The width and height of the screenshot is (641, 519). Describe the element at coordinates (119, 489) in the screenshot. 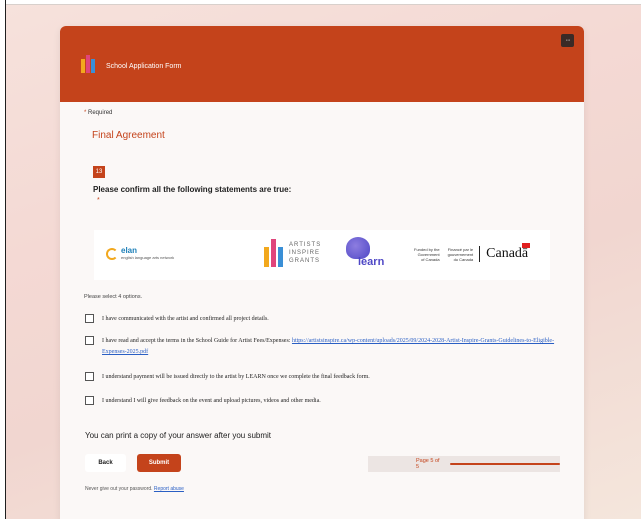

I see `footer-text: Never give out your password.` at that location.